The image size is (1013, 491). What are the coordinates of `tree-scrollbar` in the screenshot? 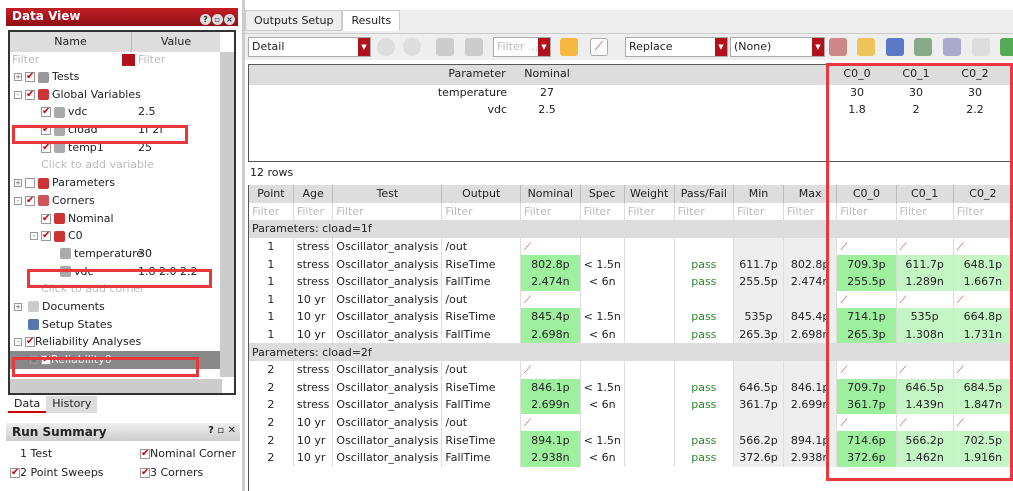 It's located at (227, 214).